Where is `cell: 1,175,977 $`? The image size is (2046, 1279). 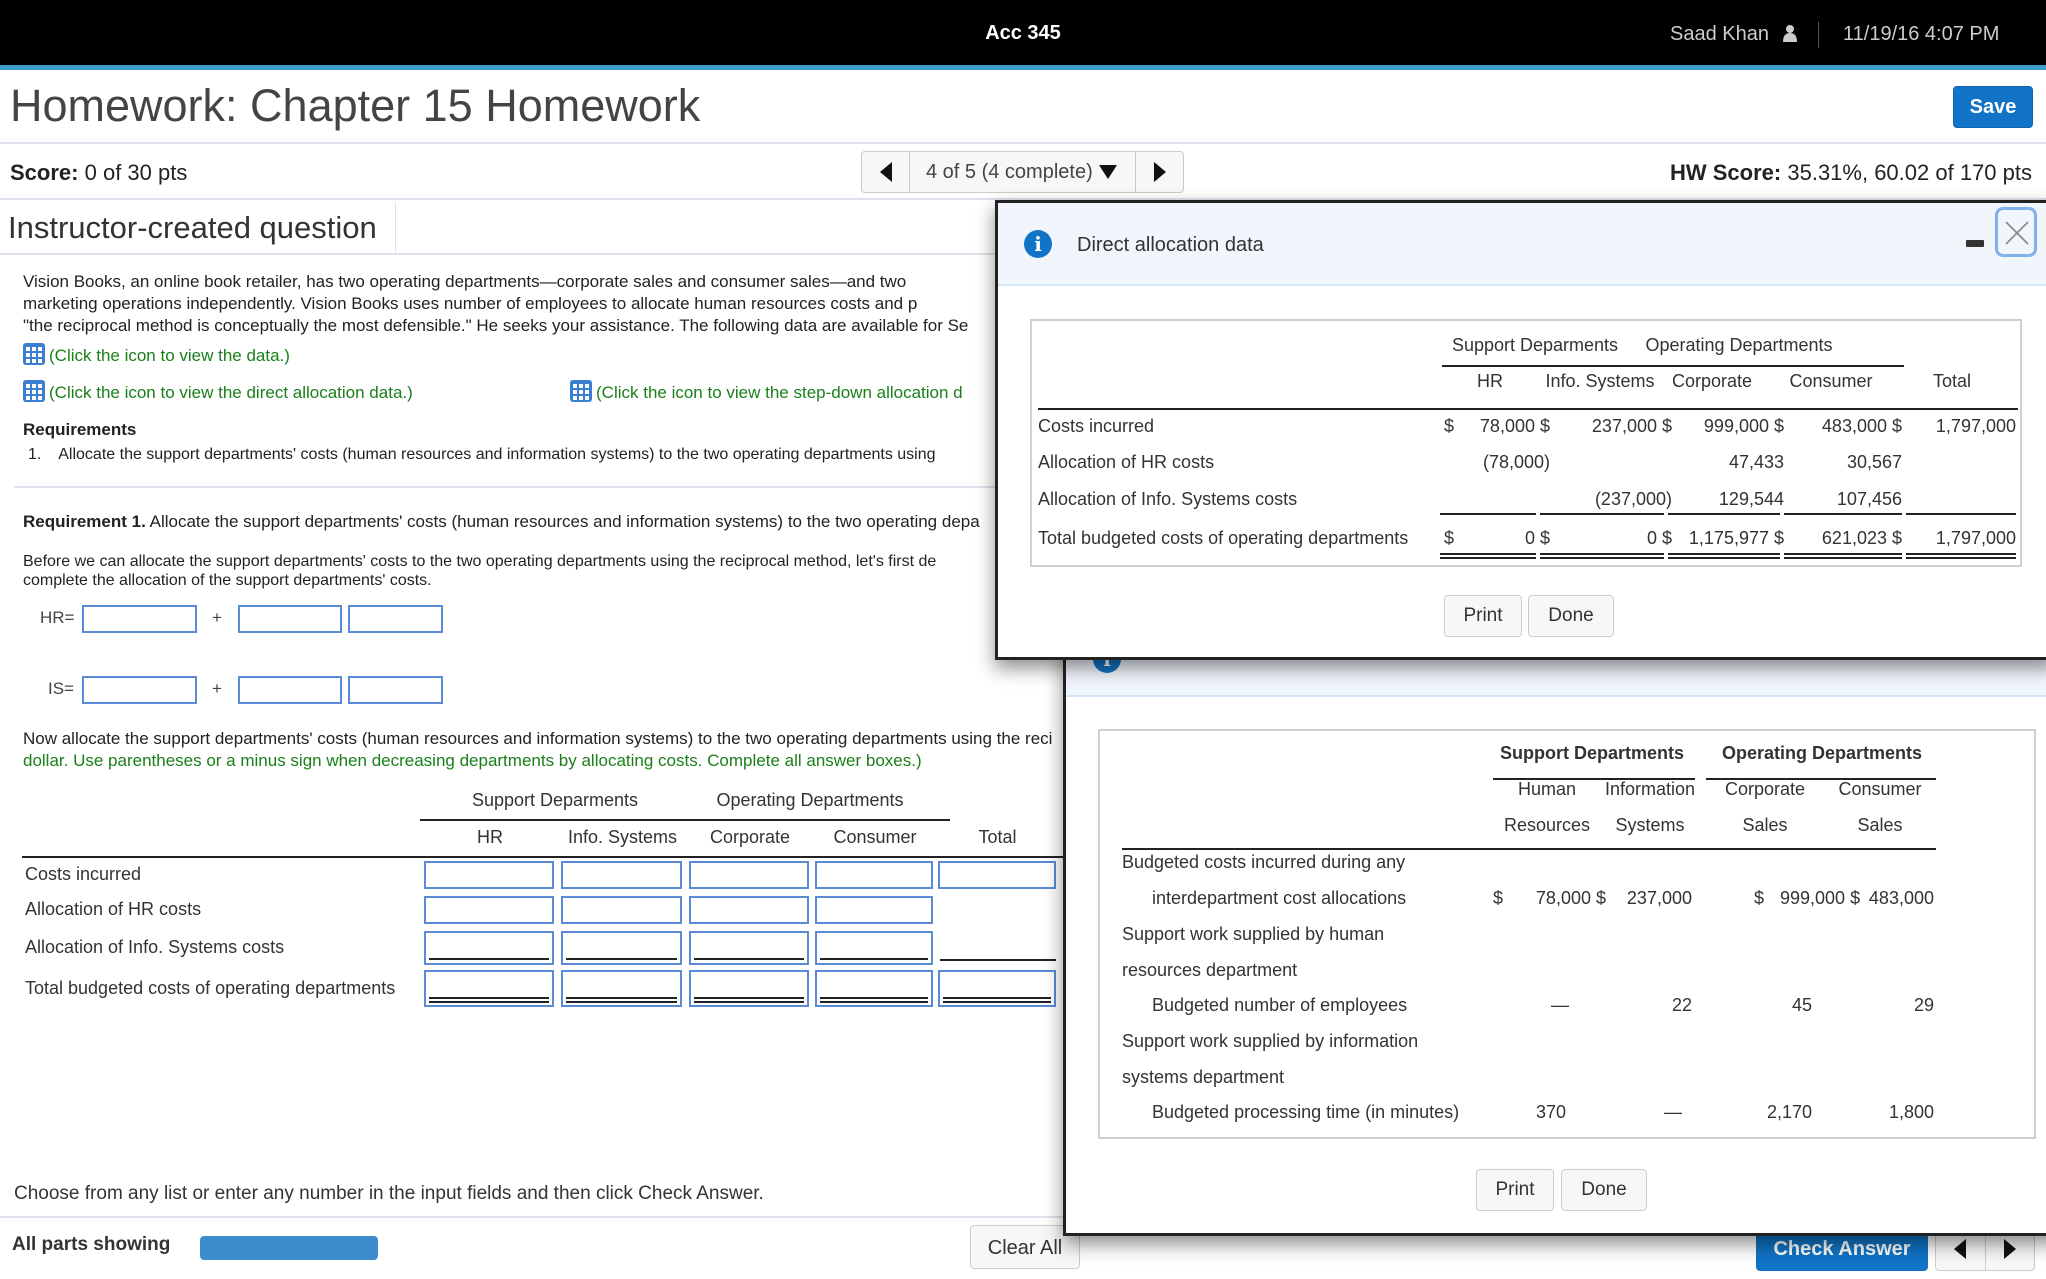 cell: 1,175,977 $ is located at coordinates (1736, 538).